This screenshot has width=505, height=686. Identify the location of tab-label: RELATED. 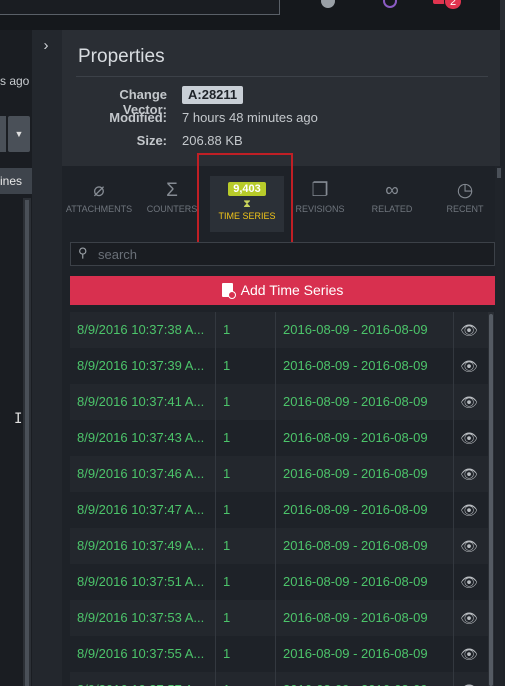
(392, 209).